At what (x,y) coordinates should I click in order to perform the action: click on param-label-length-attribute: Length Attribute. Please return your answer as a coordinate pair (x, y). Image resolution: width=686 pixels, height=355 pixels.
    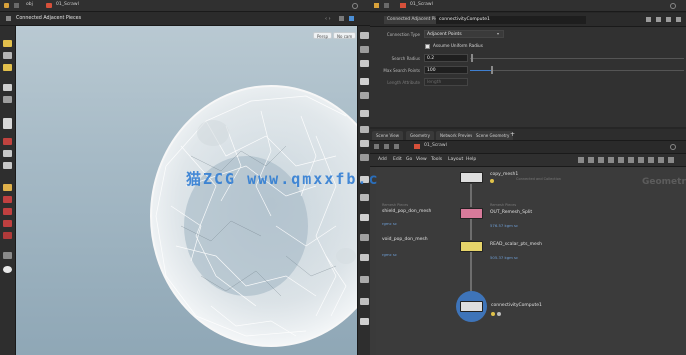
    Looking at the image, I should click on (403, 82).